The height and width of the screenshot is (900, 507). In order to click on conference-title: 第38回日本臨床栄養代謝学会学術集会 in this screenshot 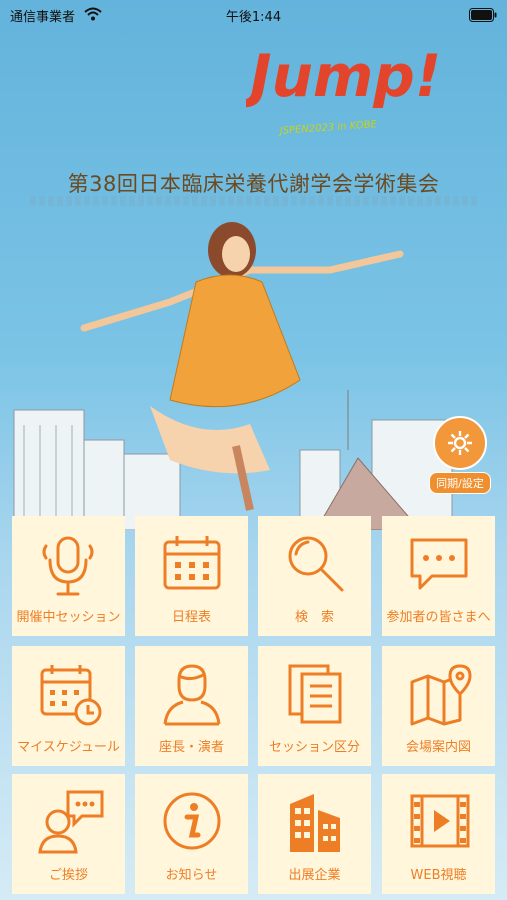, I will do `click(253, 184)`.